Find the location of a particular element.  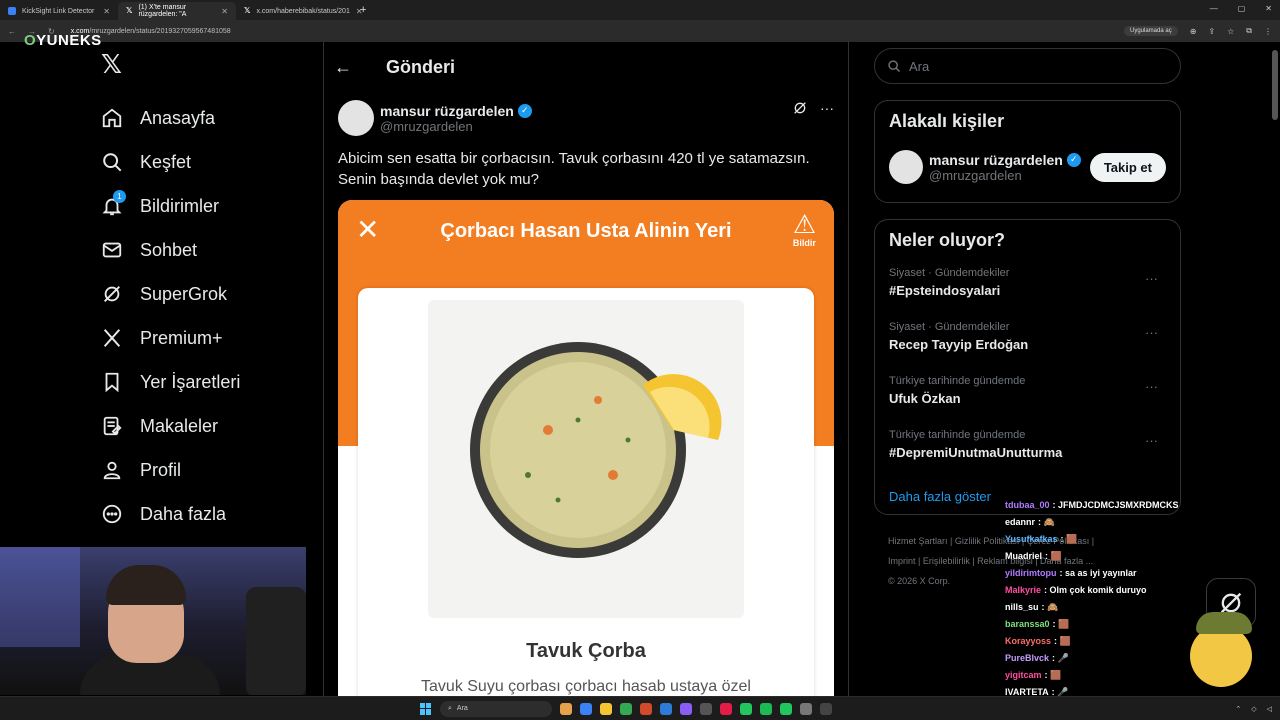

person-names: mansur rüzgardelen ✓ @mruzgardelen is located at coordinates (1005, 167).